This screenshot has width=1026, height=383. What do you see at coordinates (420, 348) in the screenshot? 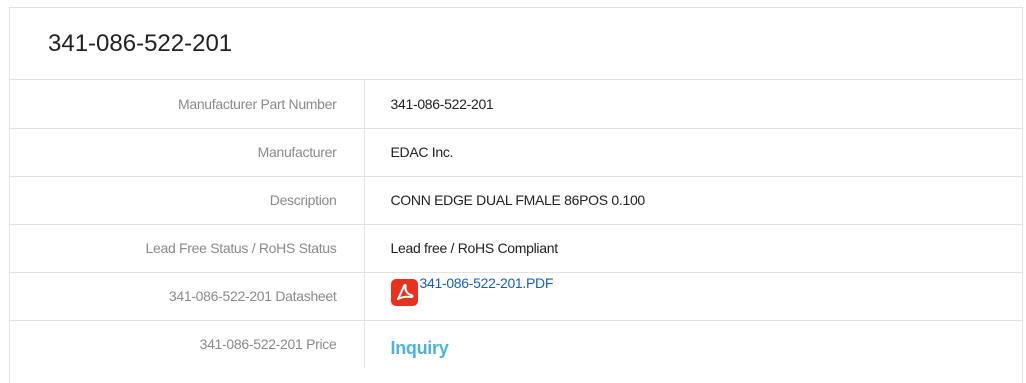
I see `inquiry-link: Inquiry` at bounding box center [420, 348].